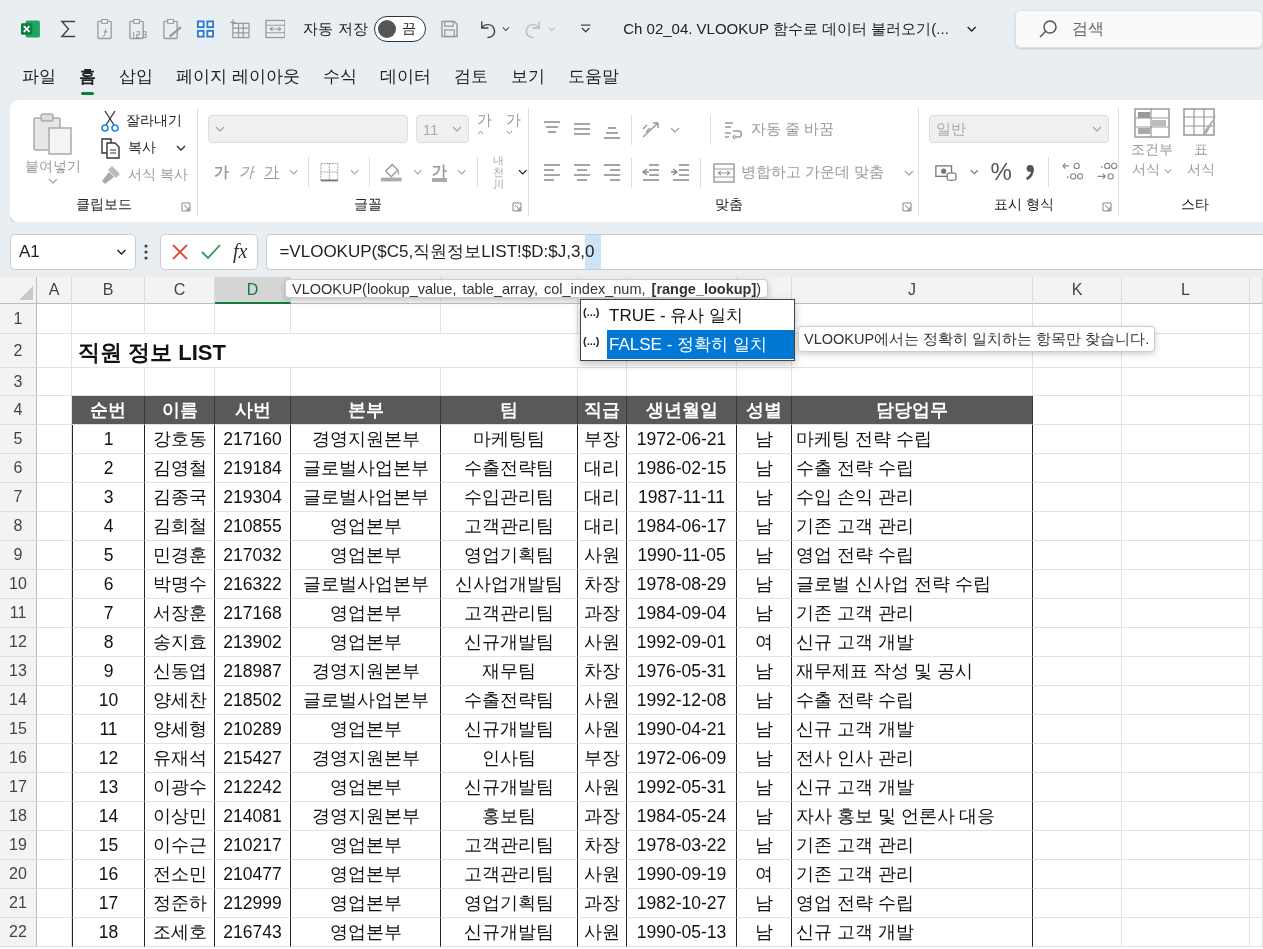  I want to click on sigma-icon, so click(68, 29).